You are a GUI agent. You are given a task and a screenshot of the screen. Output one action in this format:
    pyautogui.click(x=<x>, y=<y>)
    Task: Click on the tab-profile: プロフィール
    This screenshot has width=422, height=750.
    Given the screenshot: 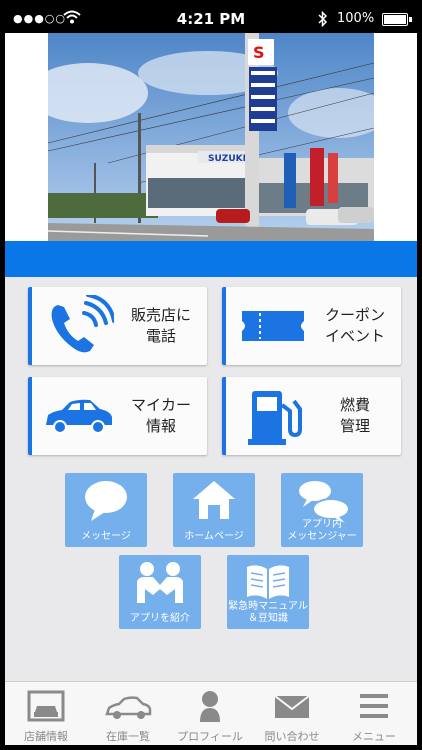 What is the action you would take?
    pyautogui.click(x=210, y=713)
    